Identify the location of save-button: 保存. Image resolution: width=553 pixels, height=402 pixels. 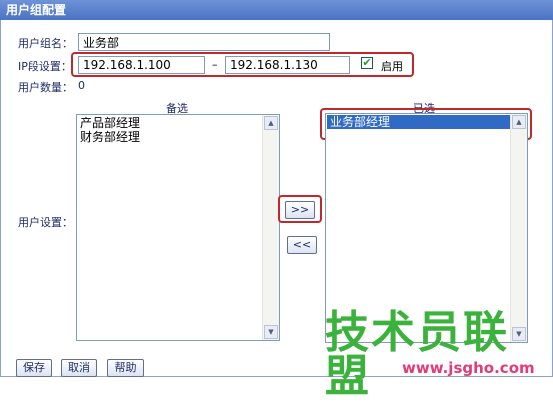
(34, 368).